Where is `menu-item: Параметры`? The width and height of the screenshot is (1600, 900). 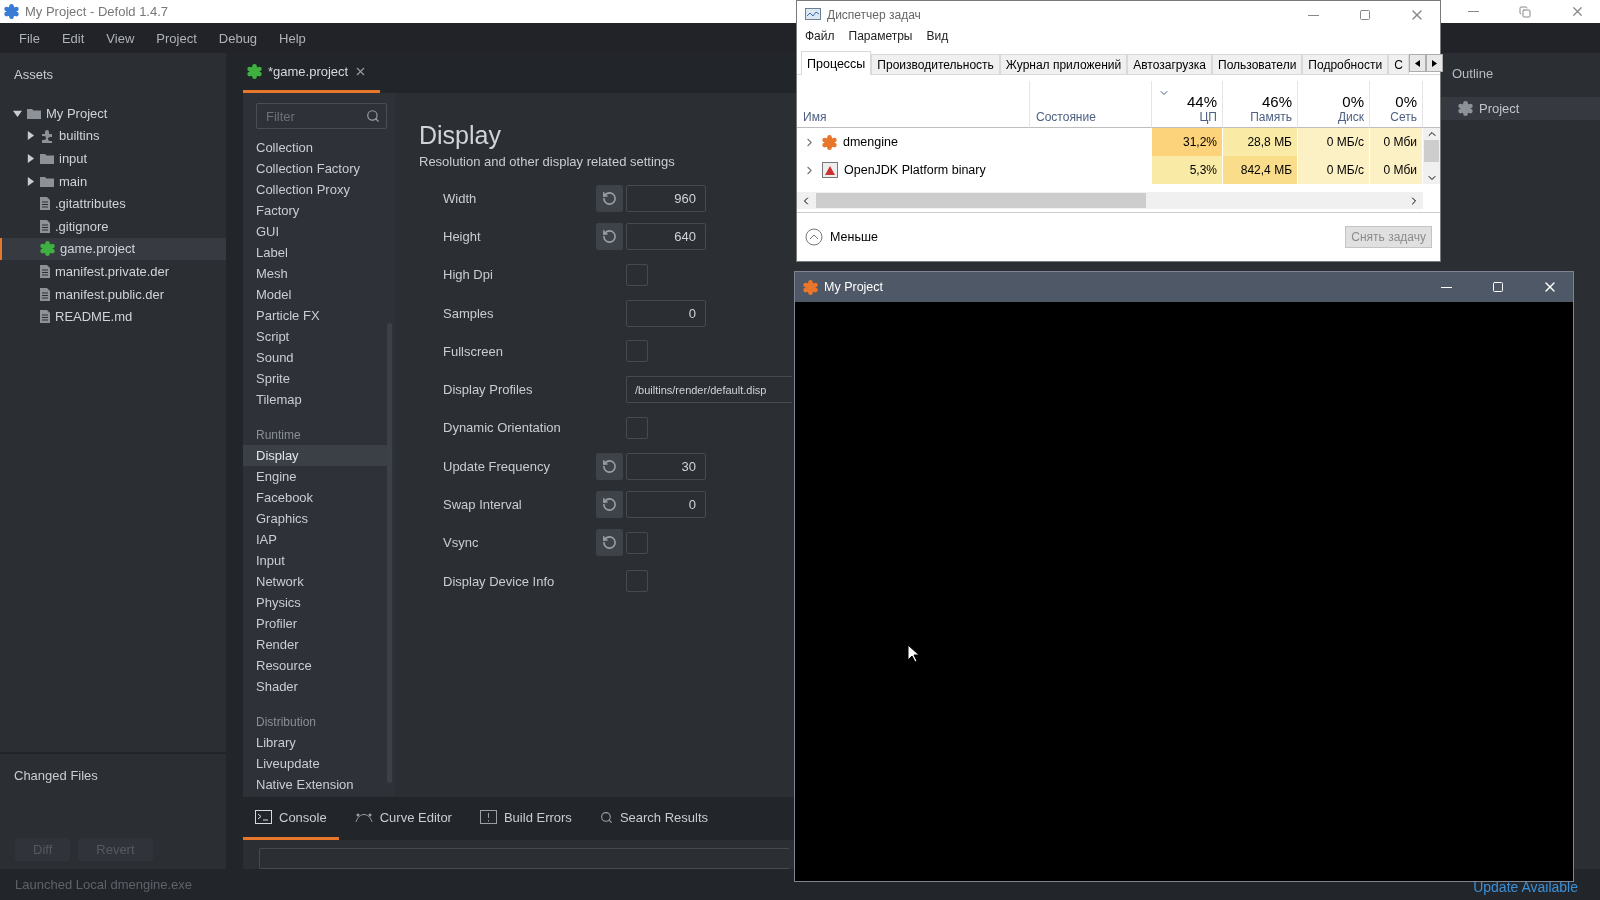 menu-item: Параметры is located at coordinates (880, 40).